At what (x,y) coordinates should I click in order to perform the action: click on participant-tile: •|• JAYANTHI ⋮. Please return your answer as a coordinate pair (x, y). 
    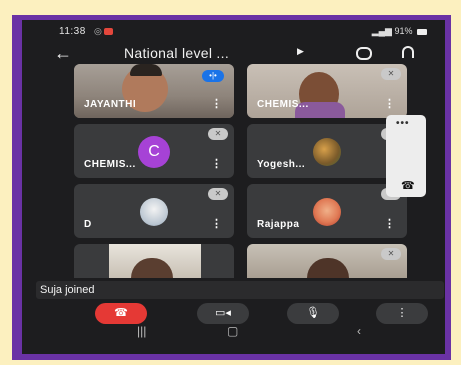
    Looking at the image, I should click on (154, 91).